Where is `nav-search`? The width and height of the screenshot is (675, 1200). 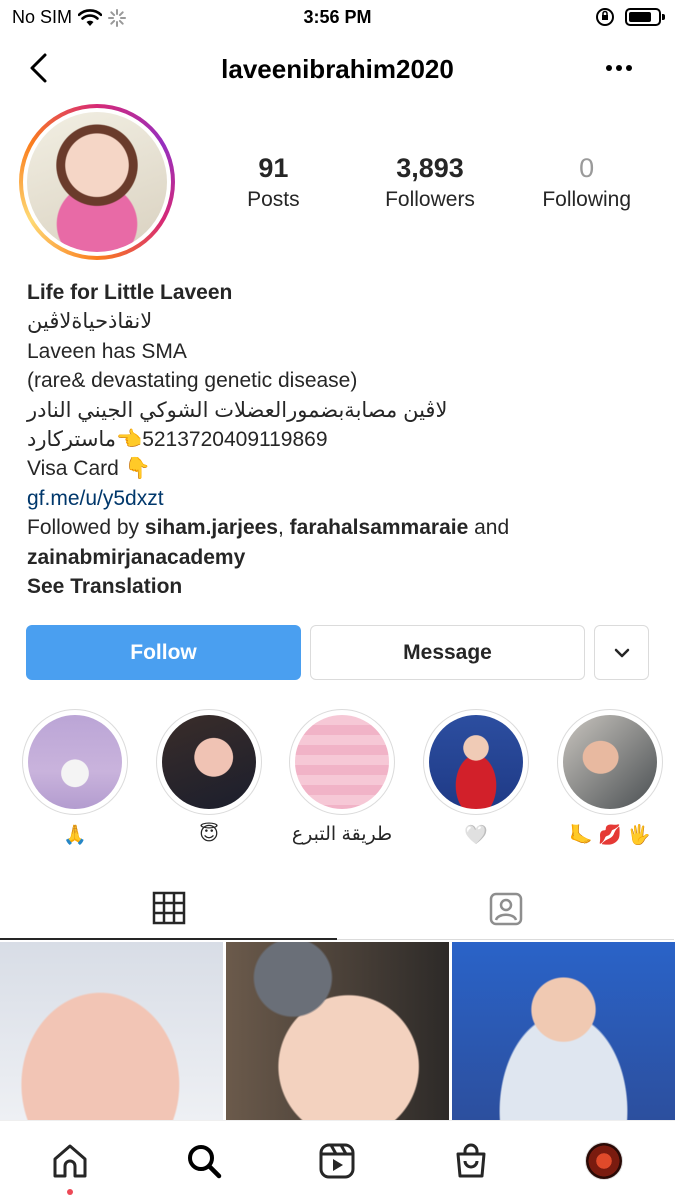
nav-search is located at coordinates (204, 1161).